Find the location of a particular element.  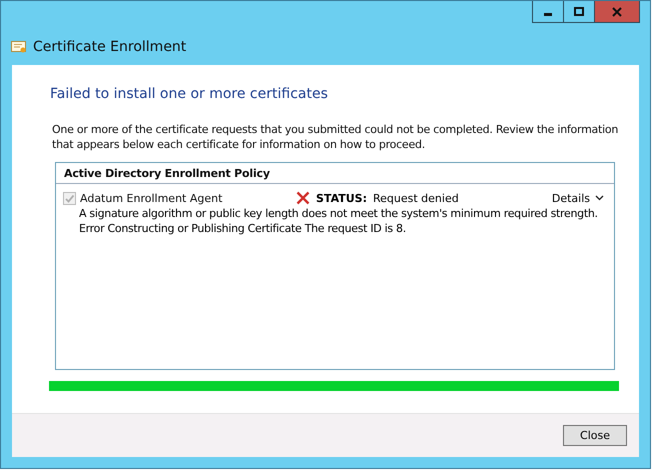

certificate-name: Adatum Enrollment Agent is located at coordinates (152, 198).